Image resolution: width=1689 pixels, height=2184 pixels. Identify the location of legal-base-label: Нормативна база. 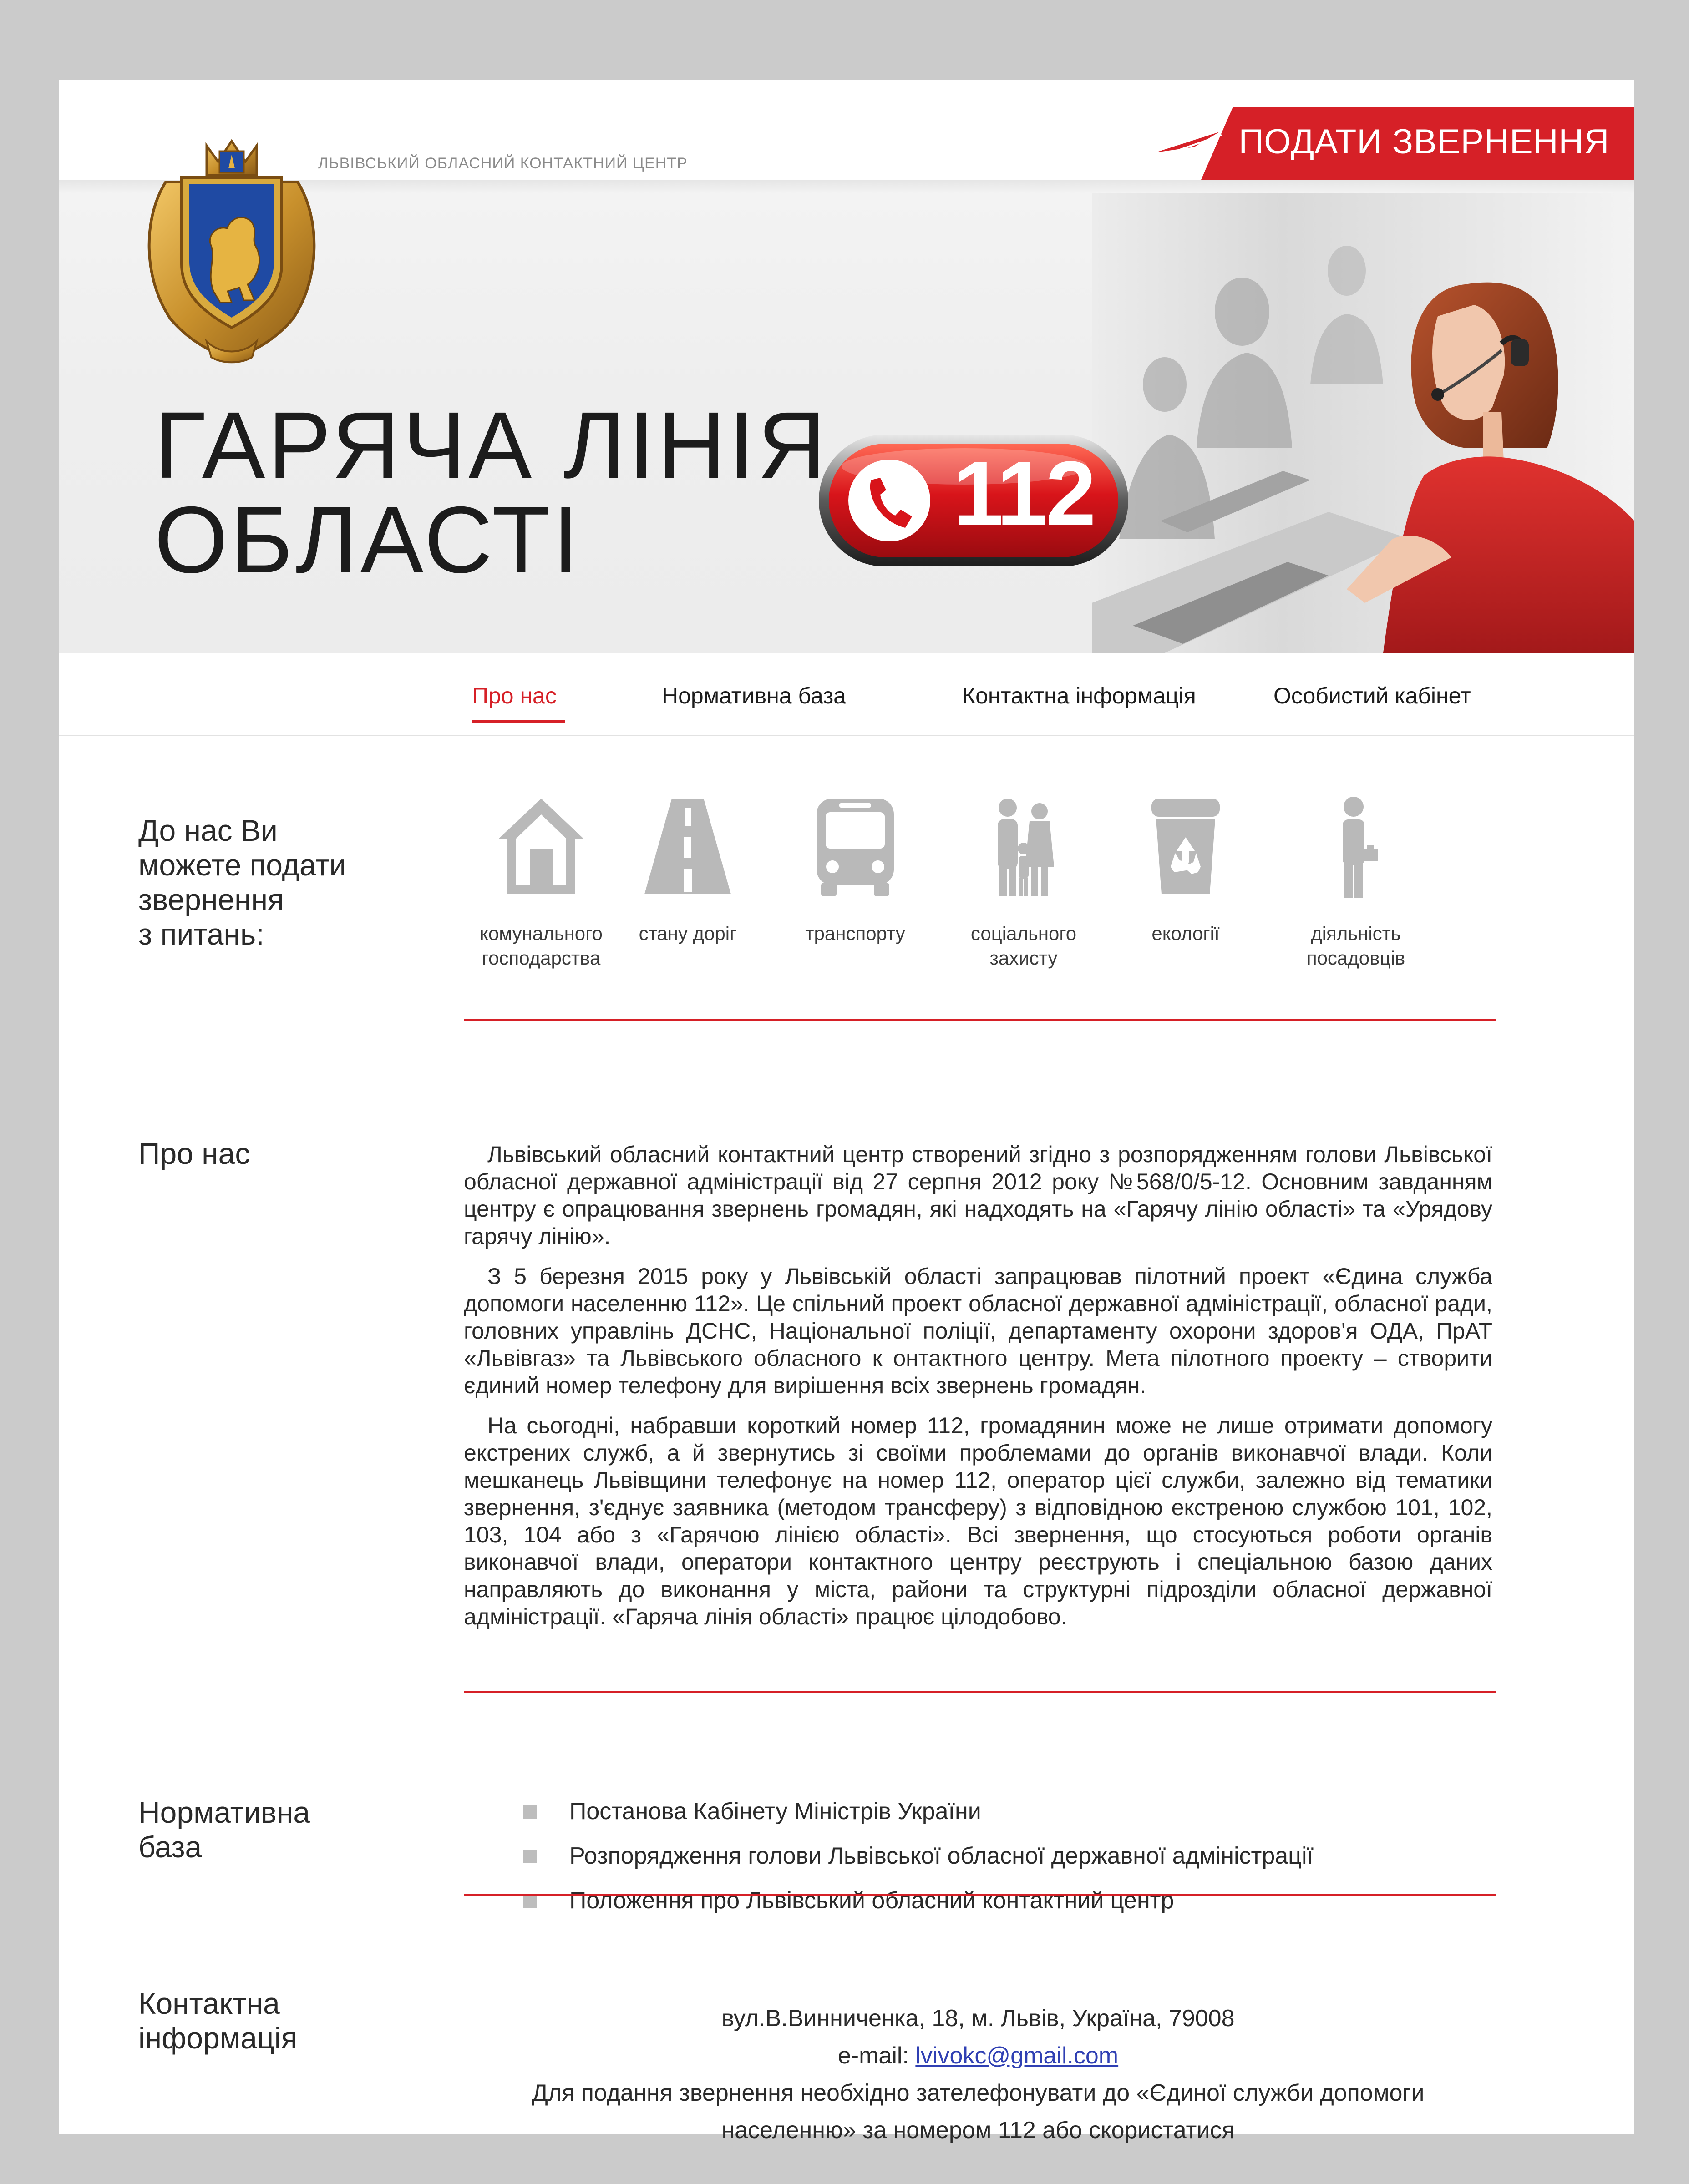
(224, 1830).